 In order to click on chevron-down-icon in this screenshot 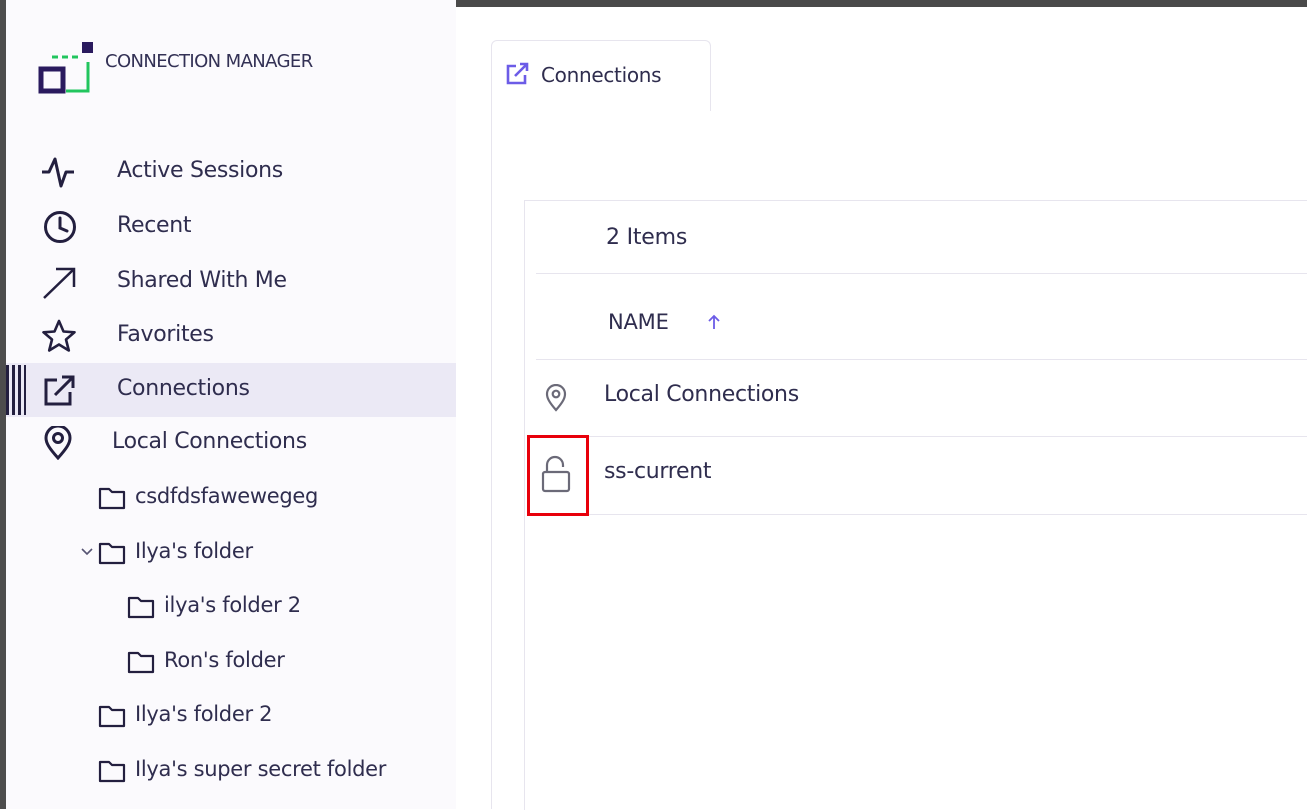, I will do `click(87, 552)`.